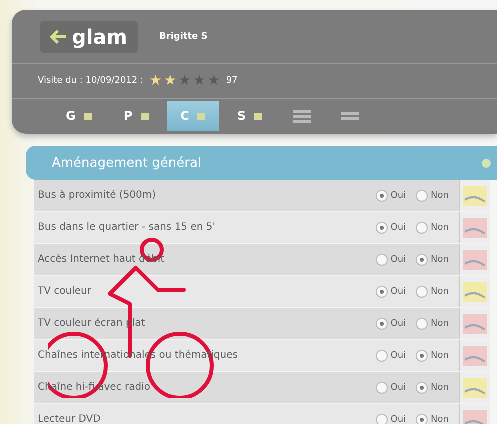  I want to click on tab: G, so click(79, 116).